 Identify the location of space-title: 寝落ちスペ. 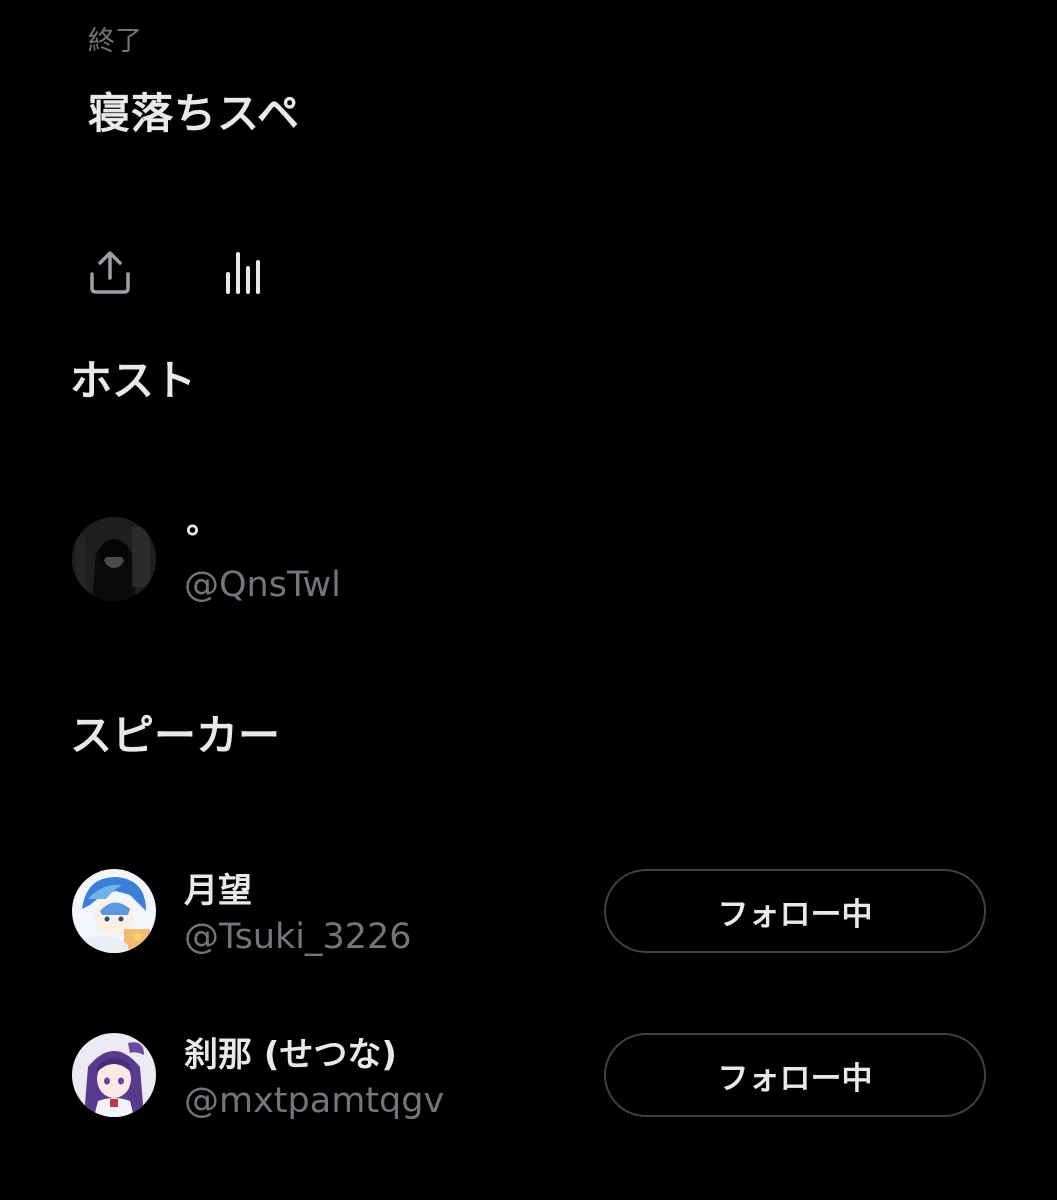
(194, 113).